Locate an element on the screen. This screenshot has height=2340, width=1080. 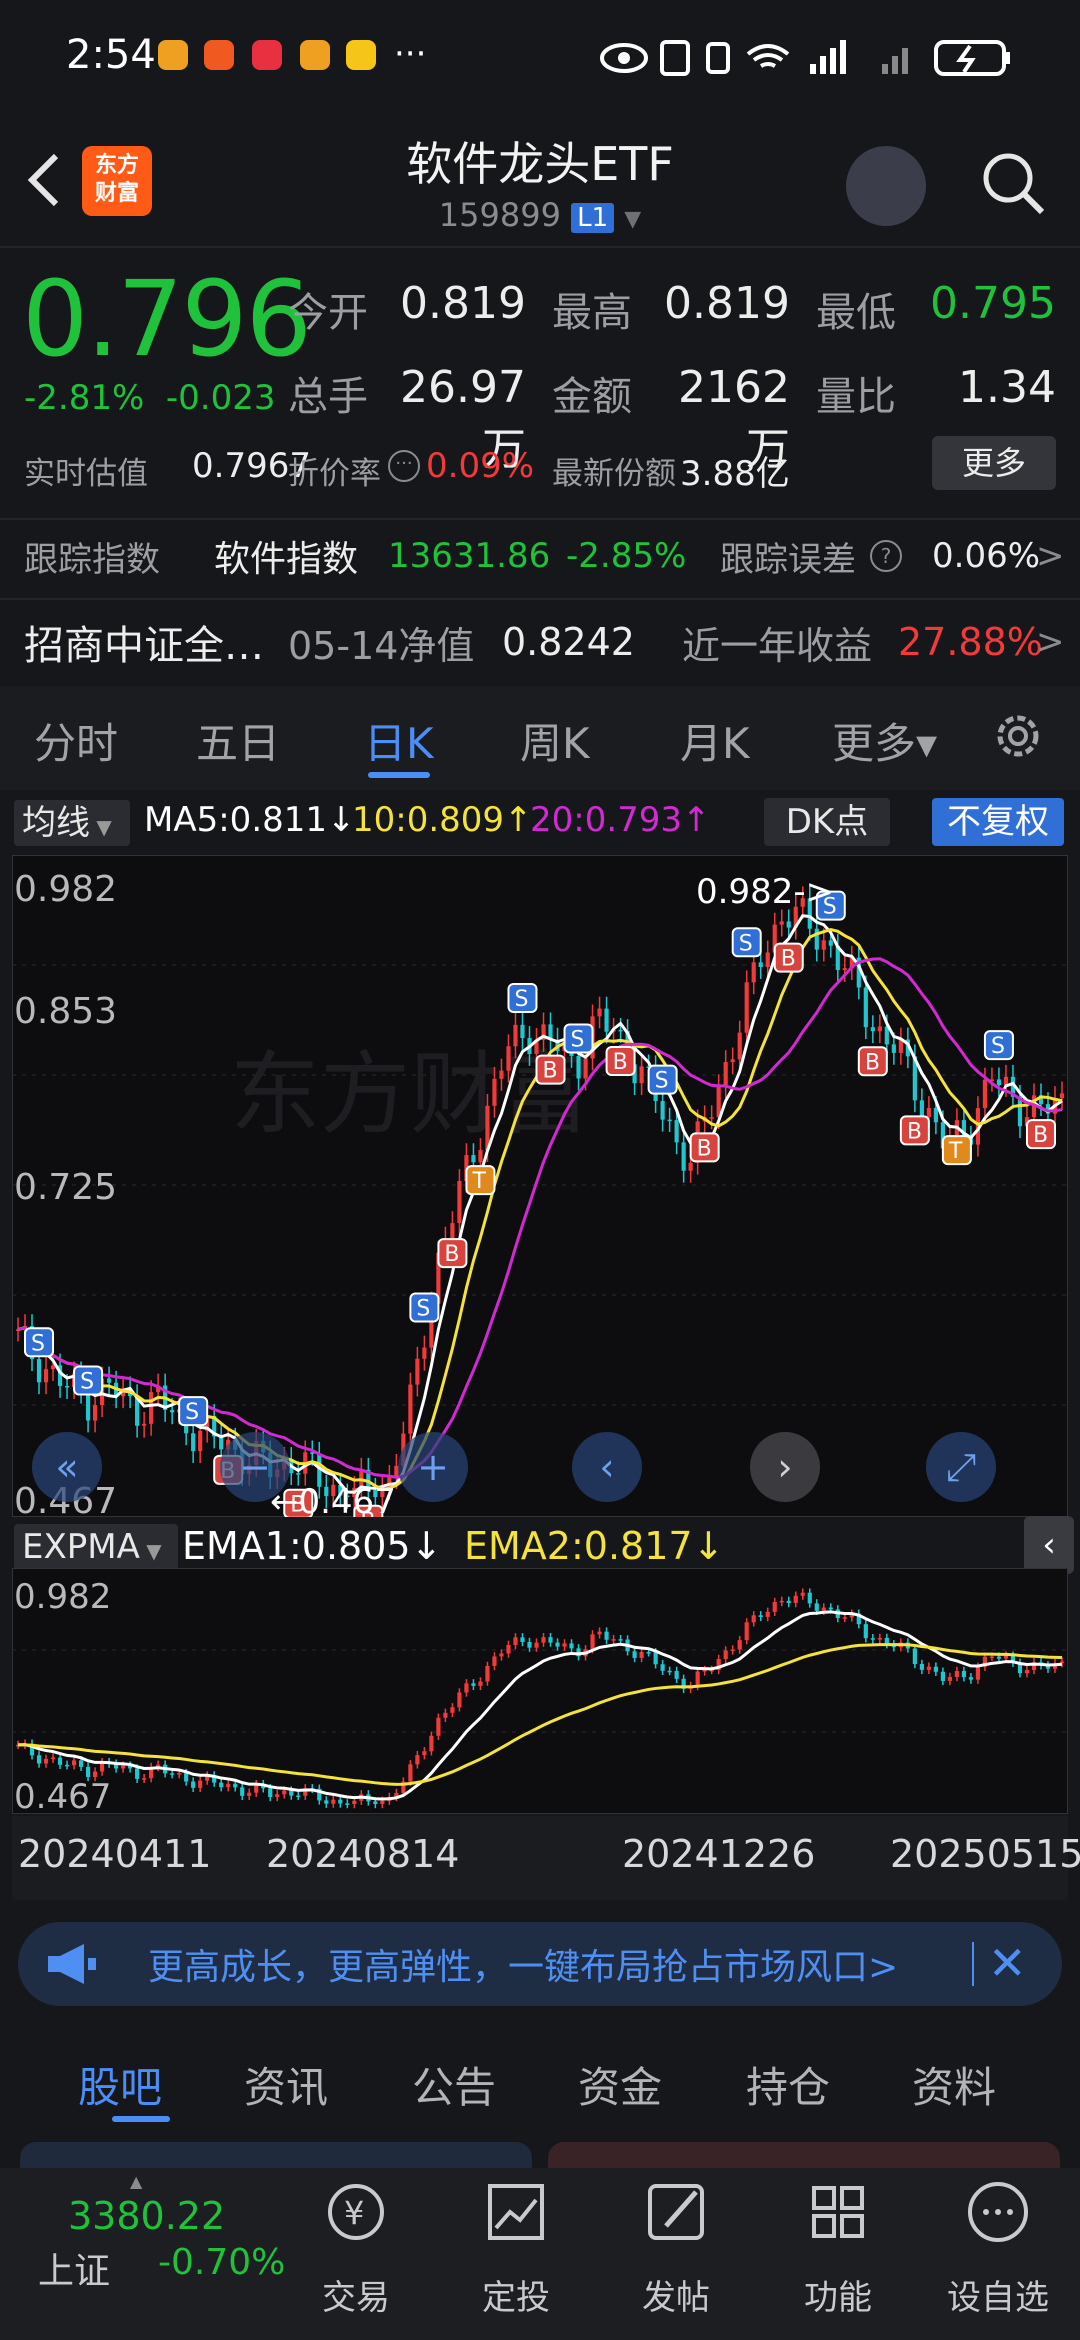
scroll-left-fast-button: « is located at coordinates (67, 1467).